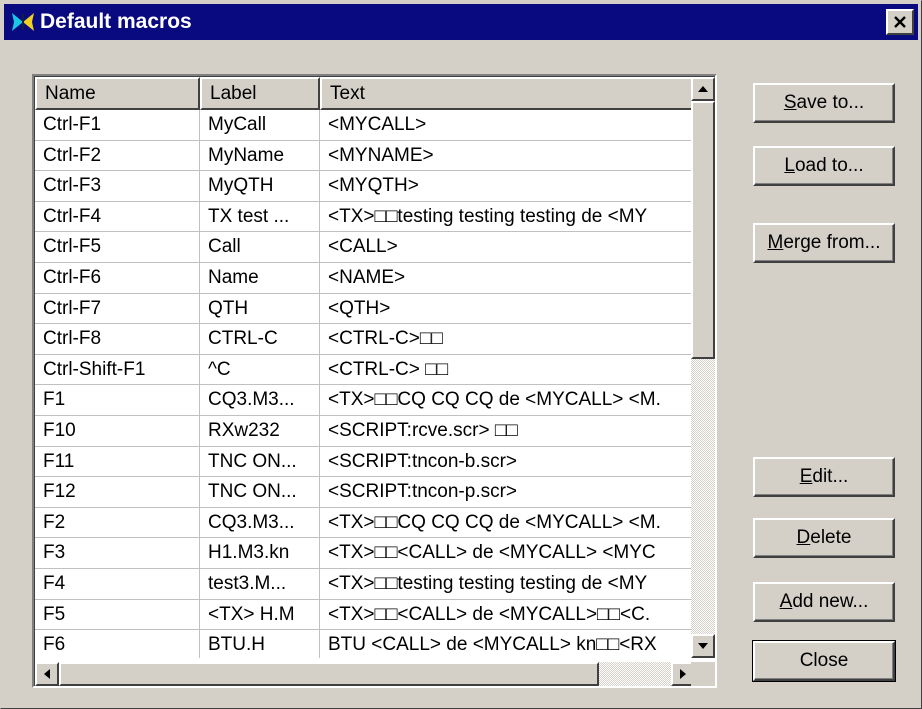 This screenshot has width=922, height=709. Describe the element at coordinates (806, 476) in the screenshot. I see `edit-accel: E` at that location.